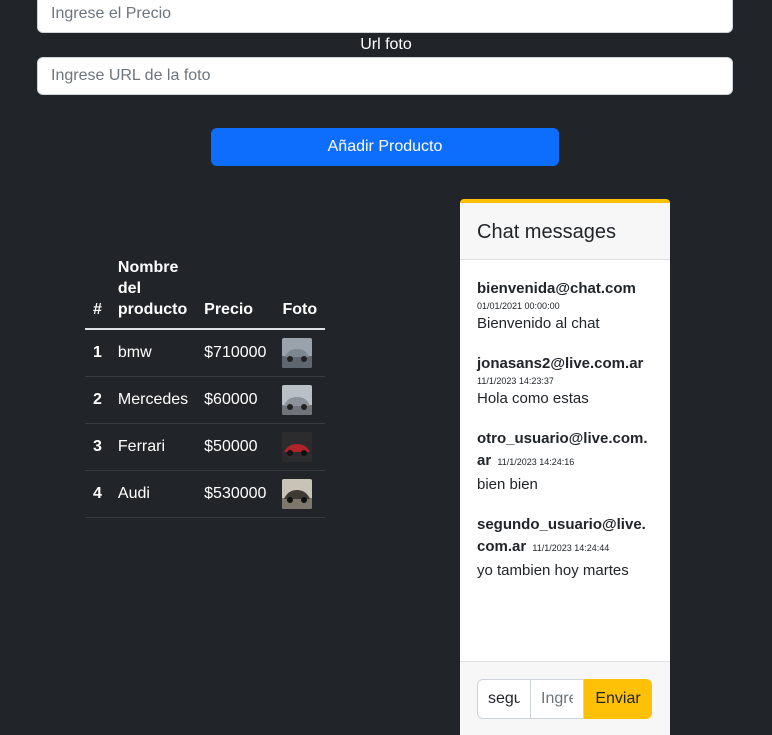  What do you see at coordinates (235, 447) in the screenshot?
I see `product-price: $50000` at bounding box center [235, 447].